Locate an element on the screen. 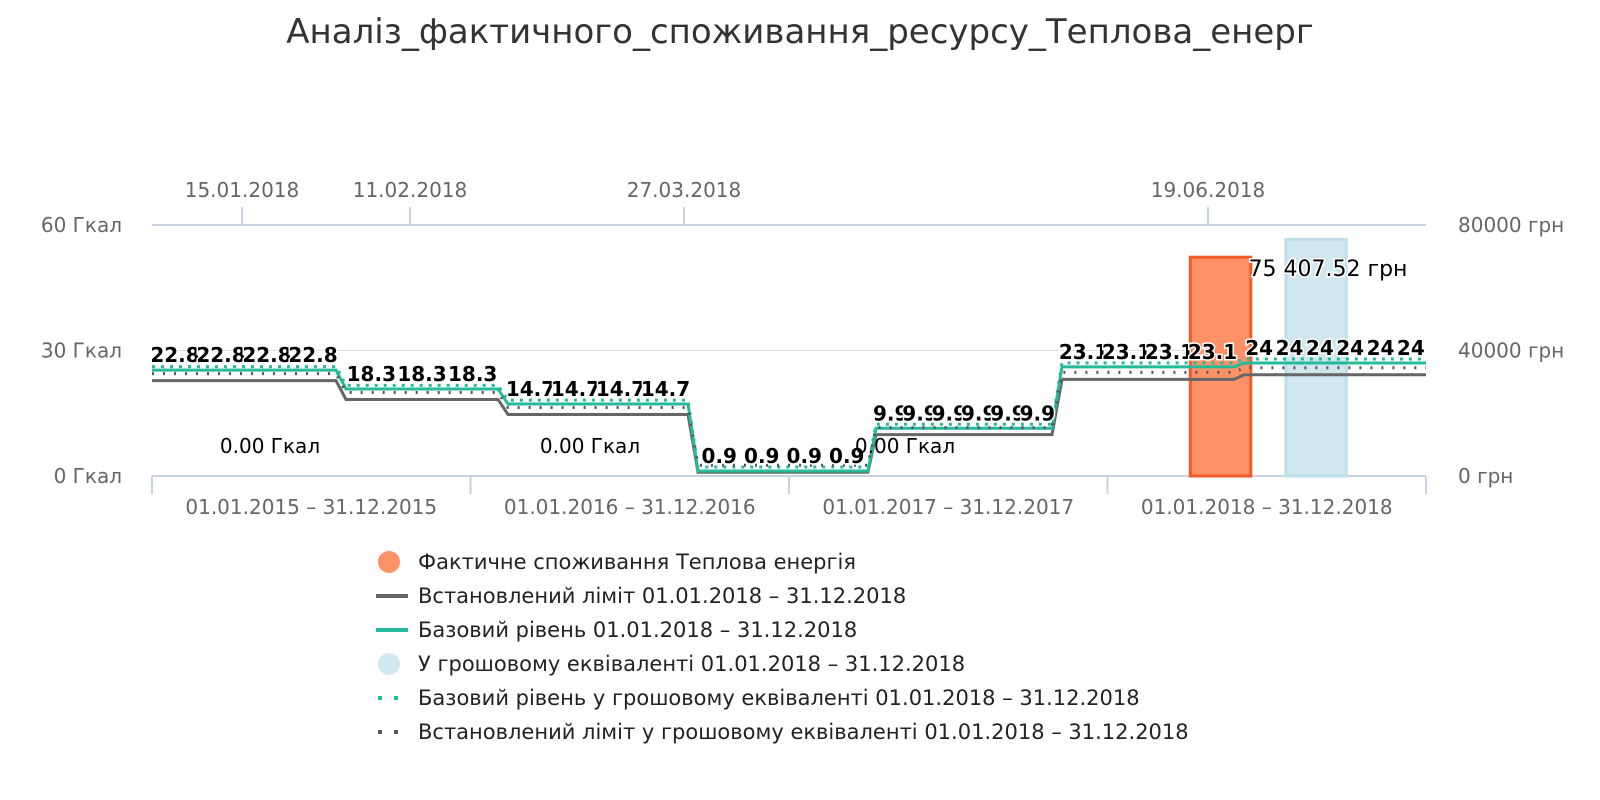 Image resolution: width=1600 pixels, height=800 pixels. top-axis-tick-label: 11.02.2018 is located at coordinates (410, 190).